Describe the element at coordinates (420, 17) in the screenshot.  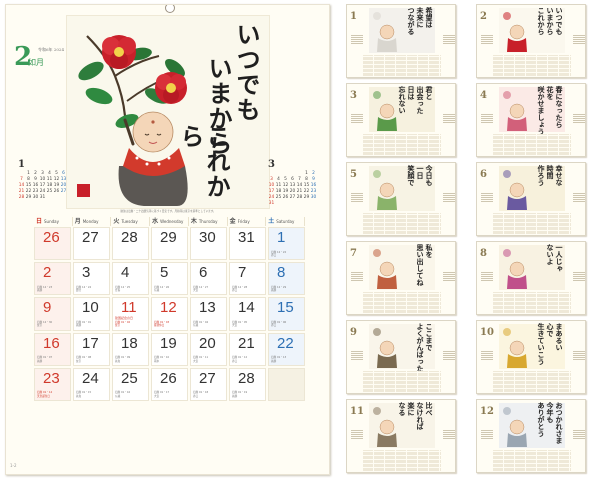
I see `thumbnail-poem-line: 未来に` at that location.